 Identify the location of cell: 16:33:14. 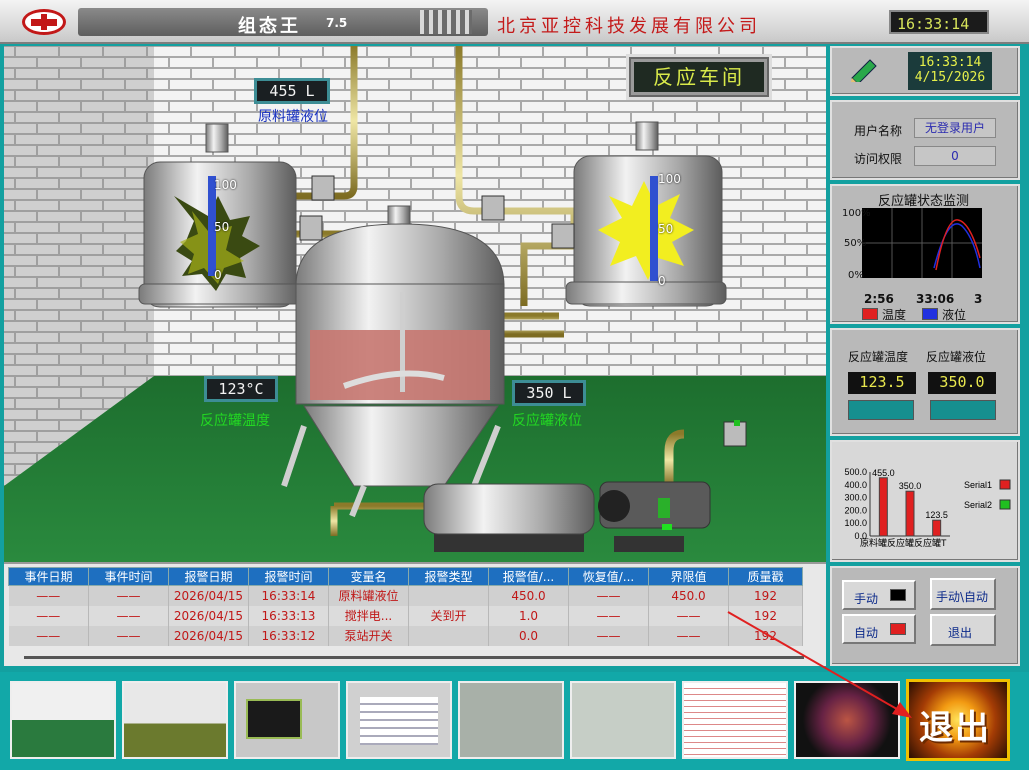
(288, 595).